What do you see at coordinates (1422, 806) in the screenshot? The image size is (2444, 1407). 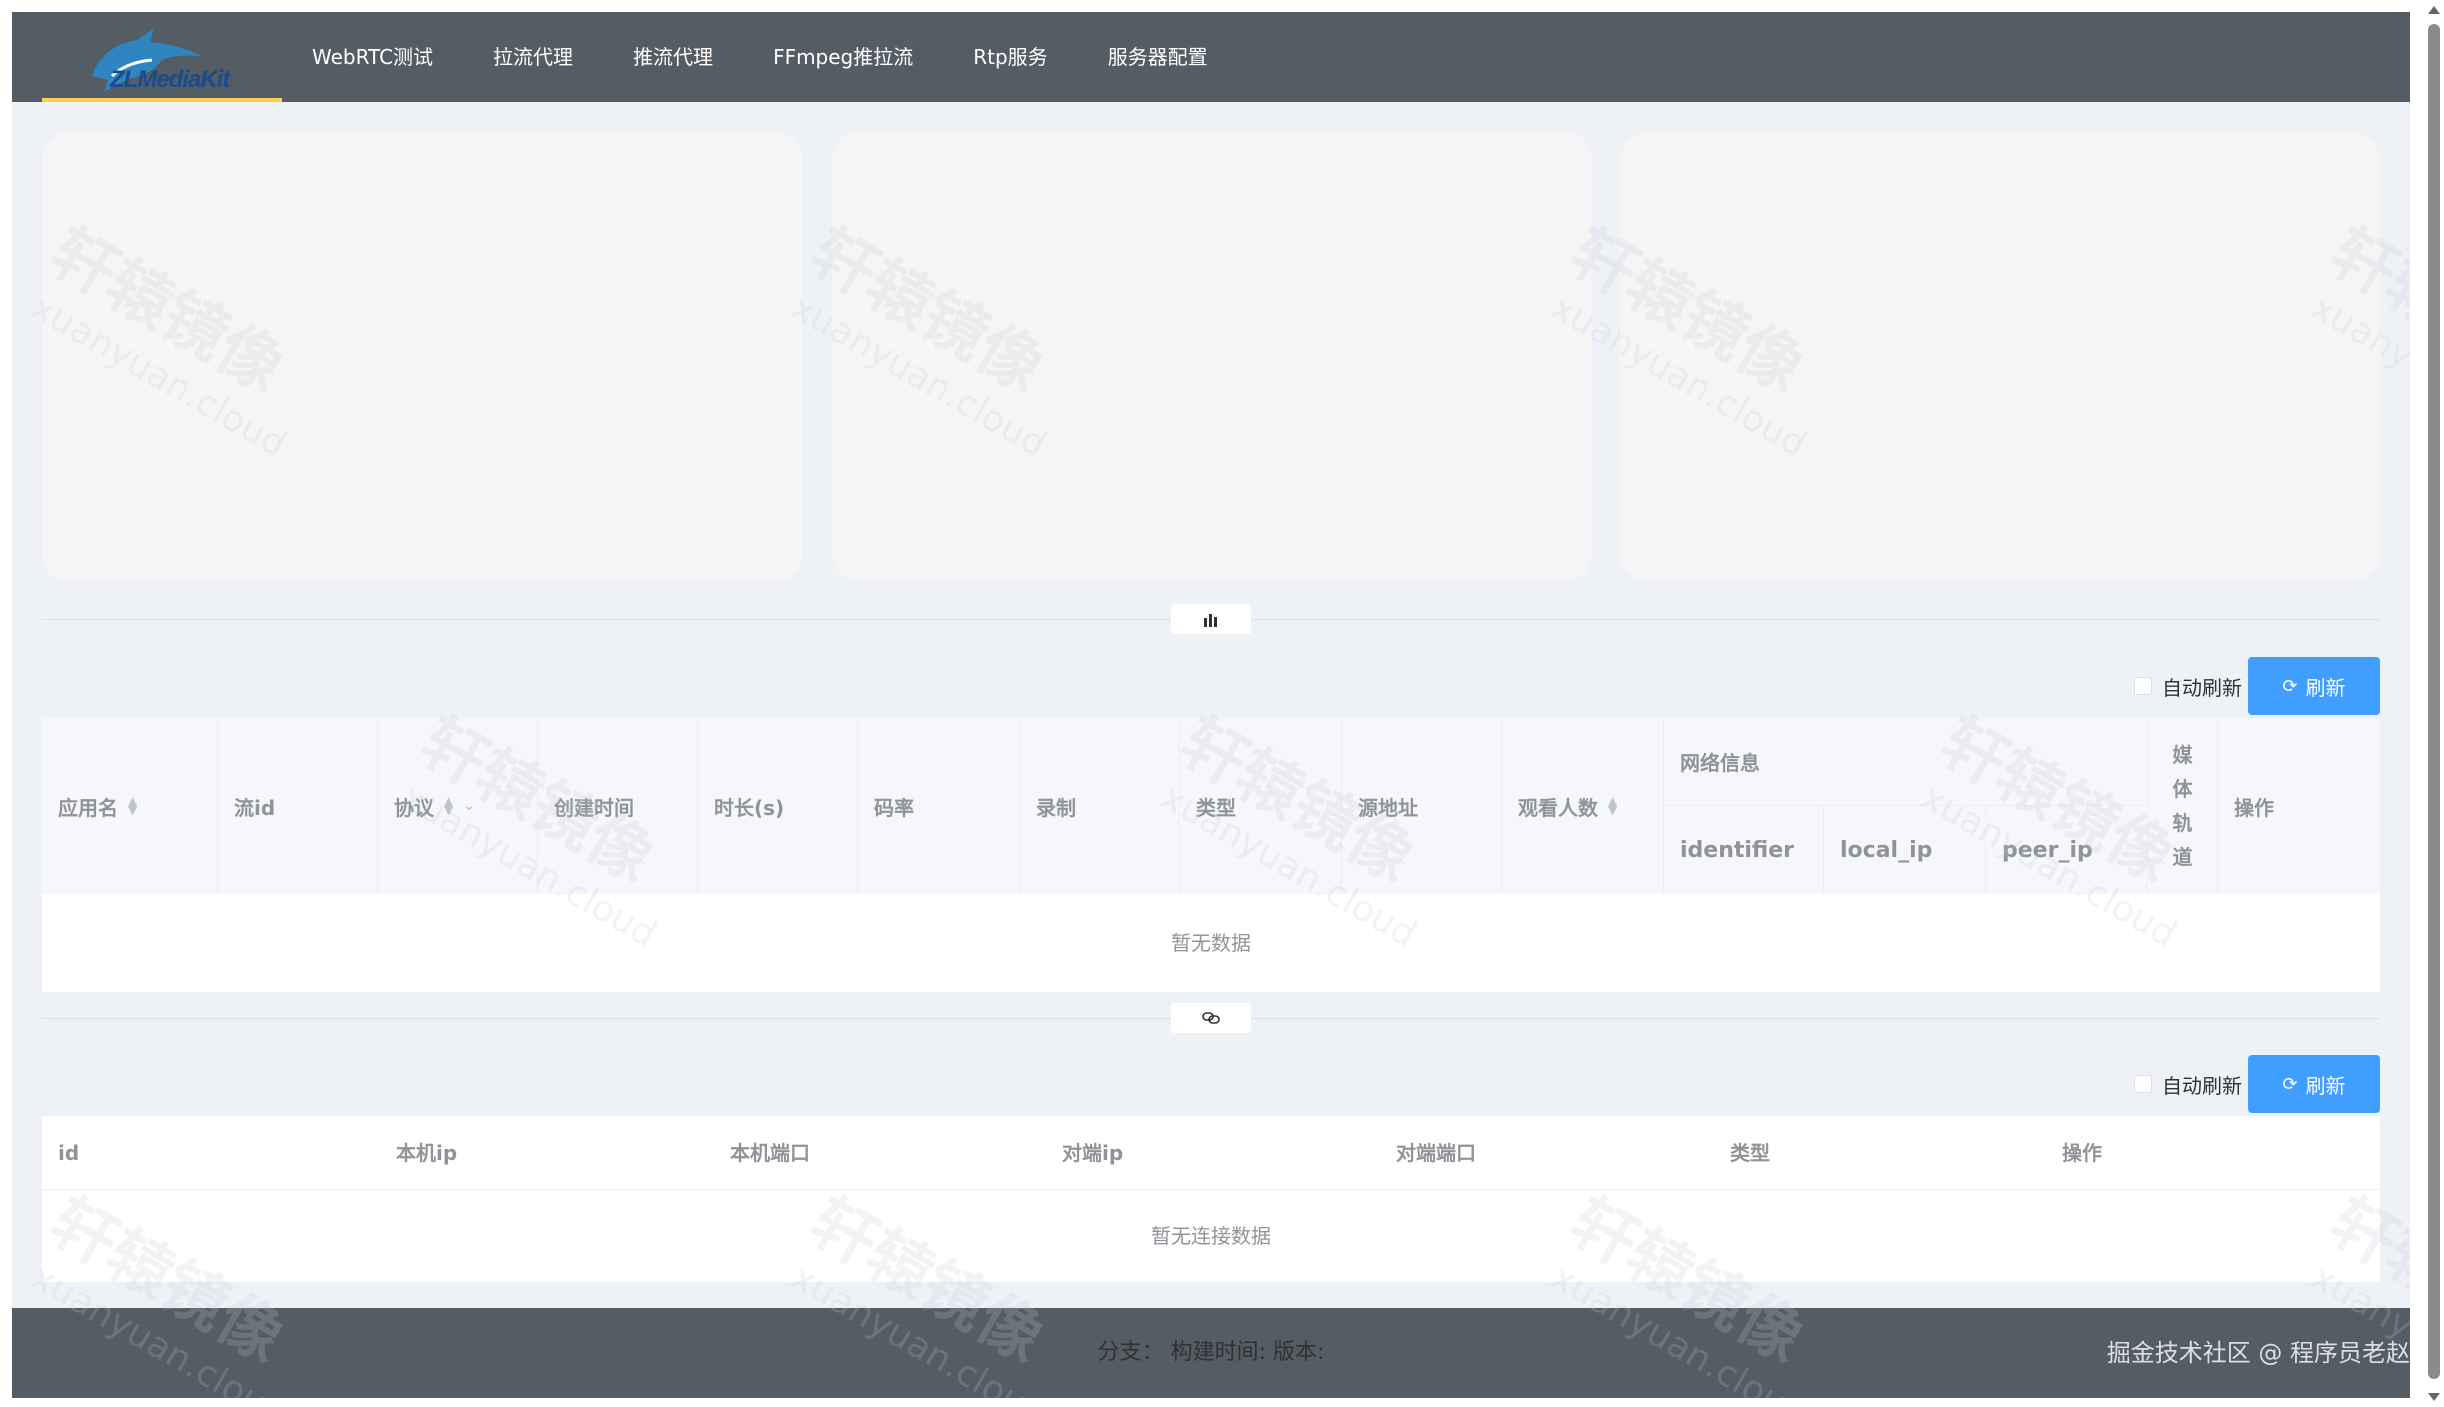 I see `col-source: 源地址` at bounding box center [1422, 806].